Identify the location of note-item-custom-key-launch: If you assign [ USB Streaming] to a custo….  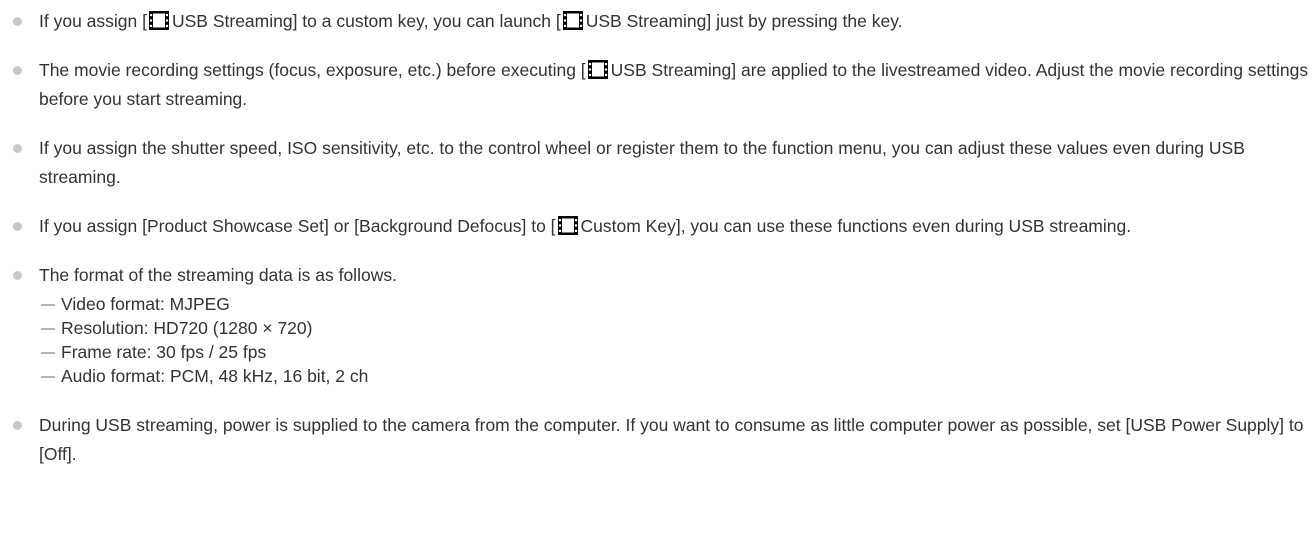
(658, 21).